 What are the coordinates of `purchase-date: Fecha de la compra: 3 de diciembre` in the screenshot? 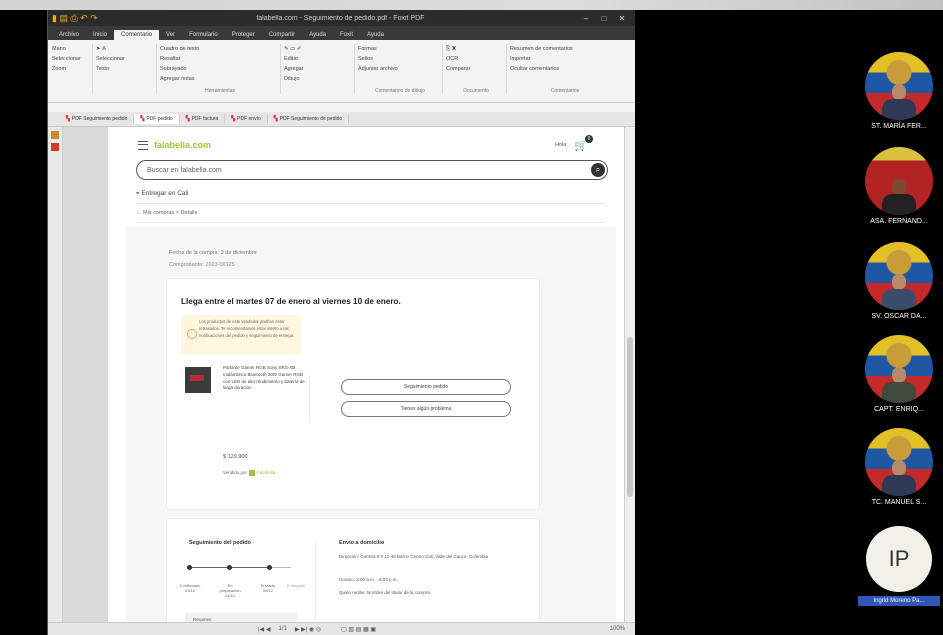 It's located at (213, 253).